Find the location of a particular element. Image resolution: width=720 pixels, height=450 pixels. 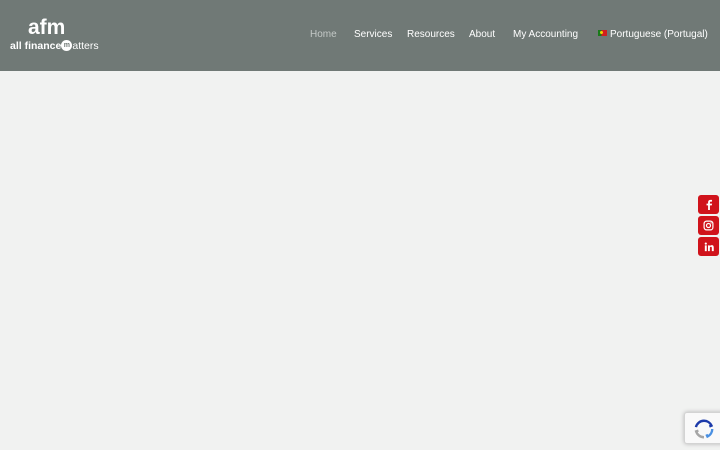

recaptcha-badge is located at coordinates (702, 428).